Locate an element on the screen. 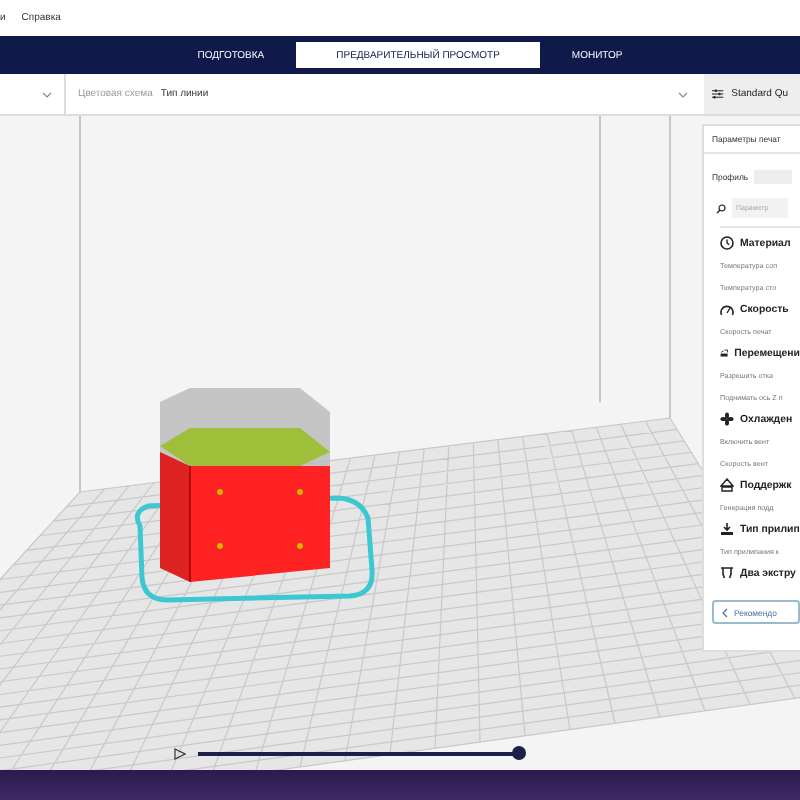 This screenshot has height=800, width=800. search-icon is located at coordinates (721, 208).